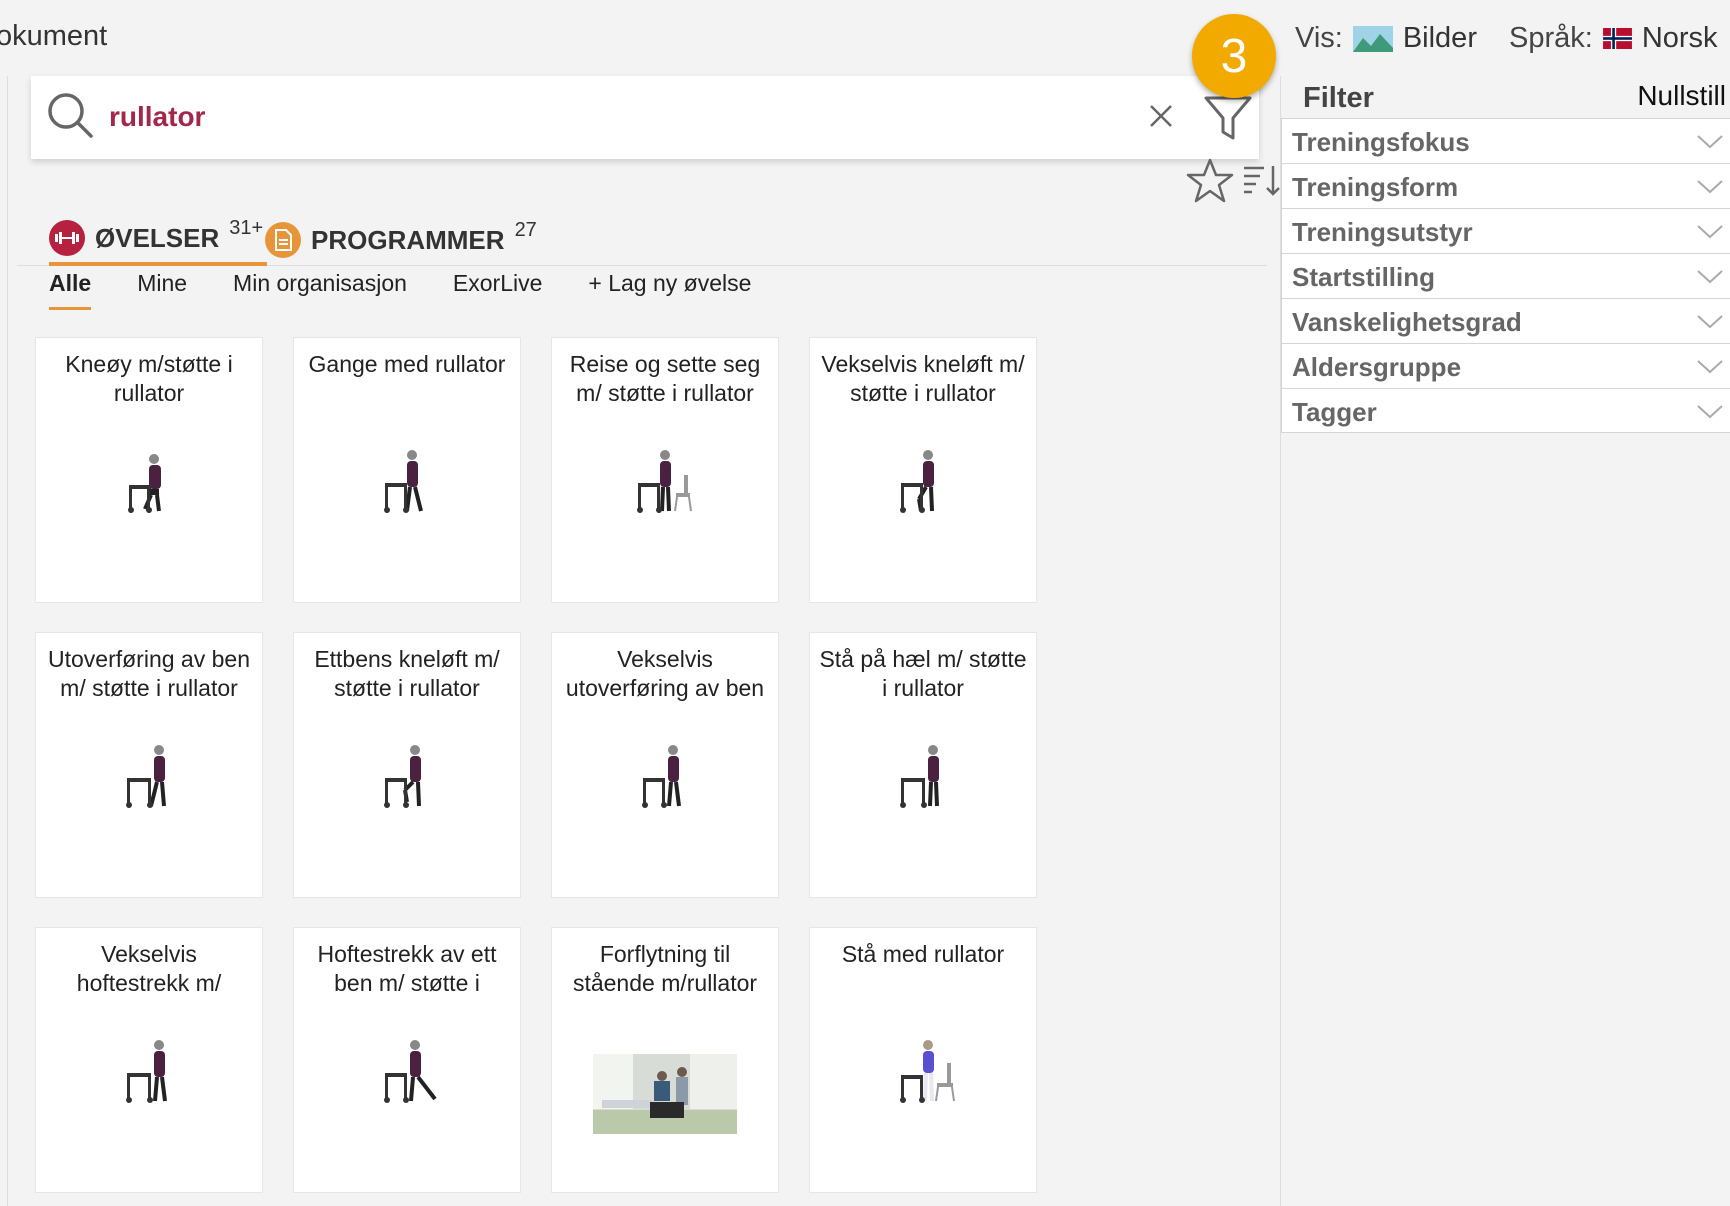  Describe the element at coordinates (407, 673) in the screenshot. I see `exercise-title: Ettbens kneløft m/ støtte i rullator` at that location.